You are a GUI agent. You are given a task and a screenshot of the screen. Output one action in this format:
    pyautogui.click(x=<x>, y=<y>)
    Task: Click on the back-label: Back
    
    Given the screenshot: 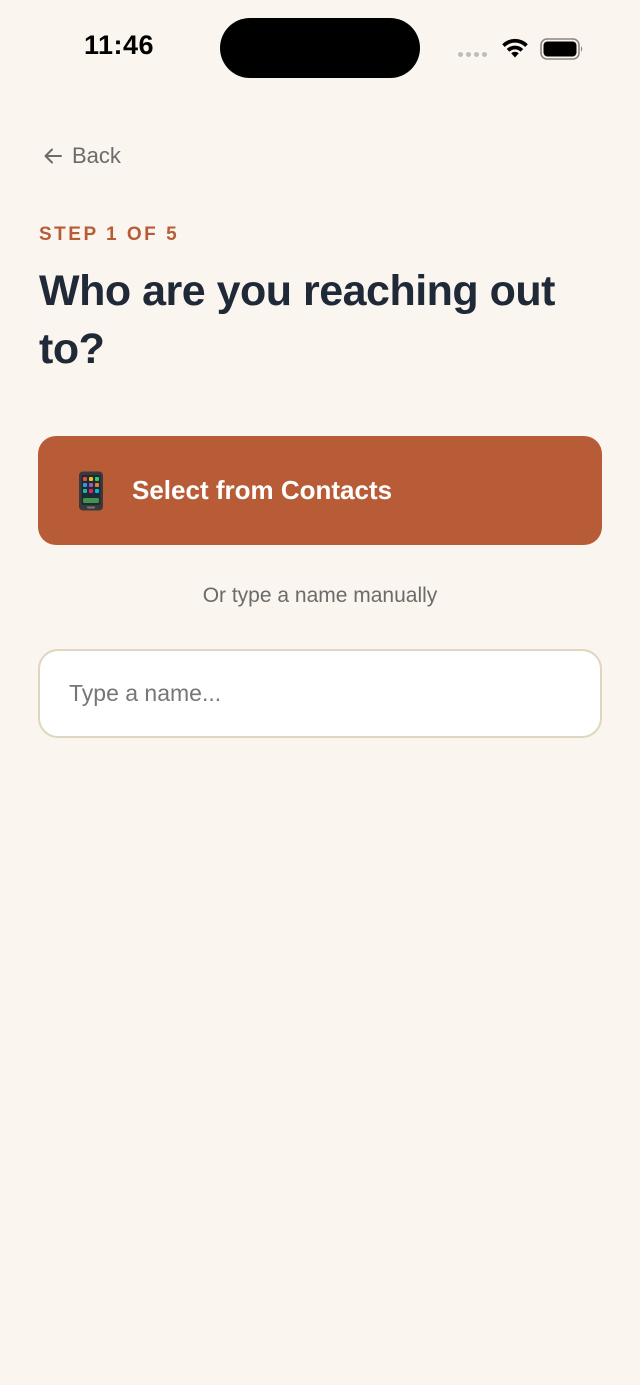 What is the action you would take?
    pyautogui.click(x=96, y=155)
    